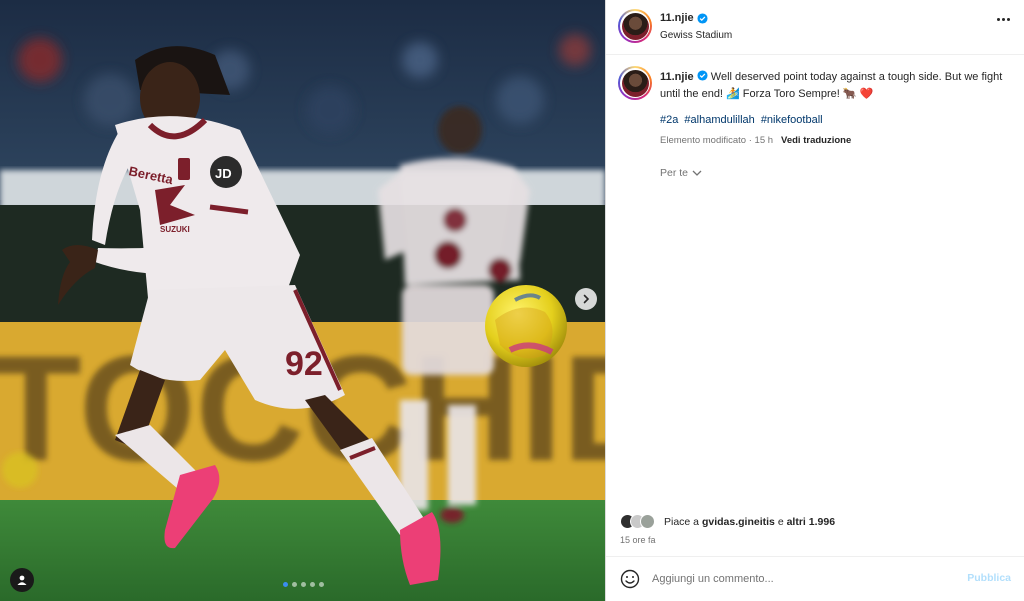 The image size is (1024, 601). Describe the element at coordinates (682, 522) in the screenshot. I see `likes-prefix: Piace a` at that location.